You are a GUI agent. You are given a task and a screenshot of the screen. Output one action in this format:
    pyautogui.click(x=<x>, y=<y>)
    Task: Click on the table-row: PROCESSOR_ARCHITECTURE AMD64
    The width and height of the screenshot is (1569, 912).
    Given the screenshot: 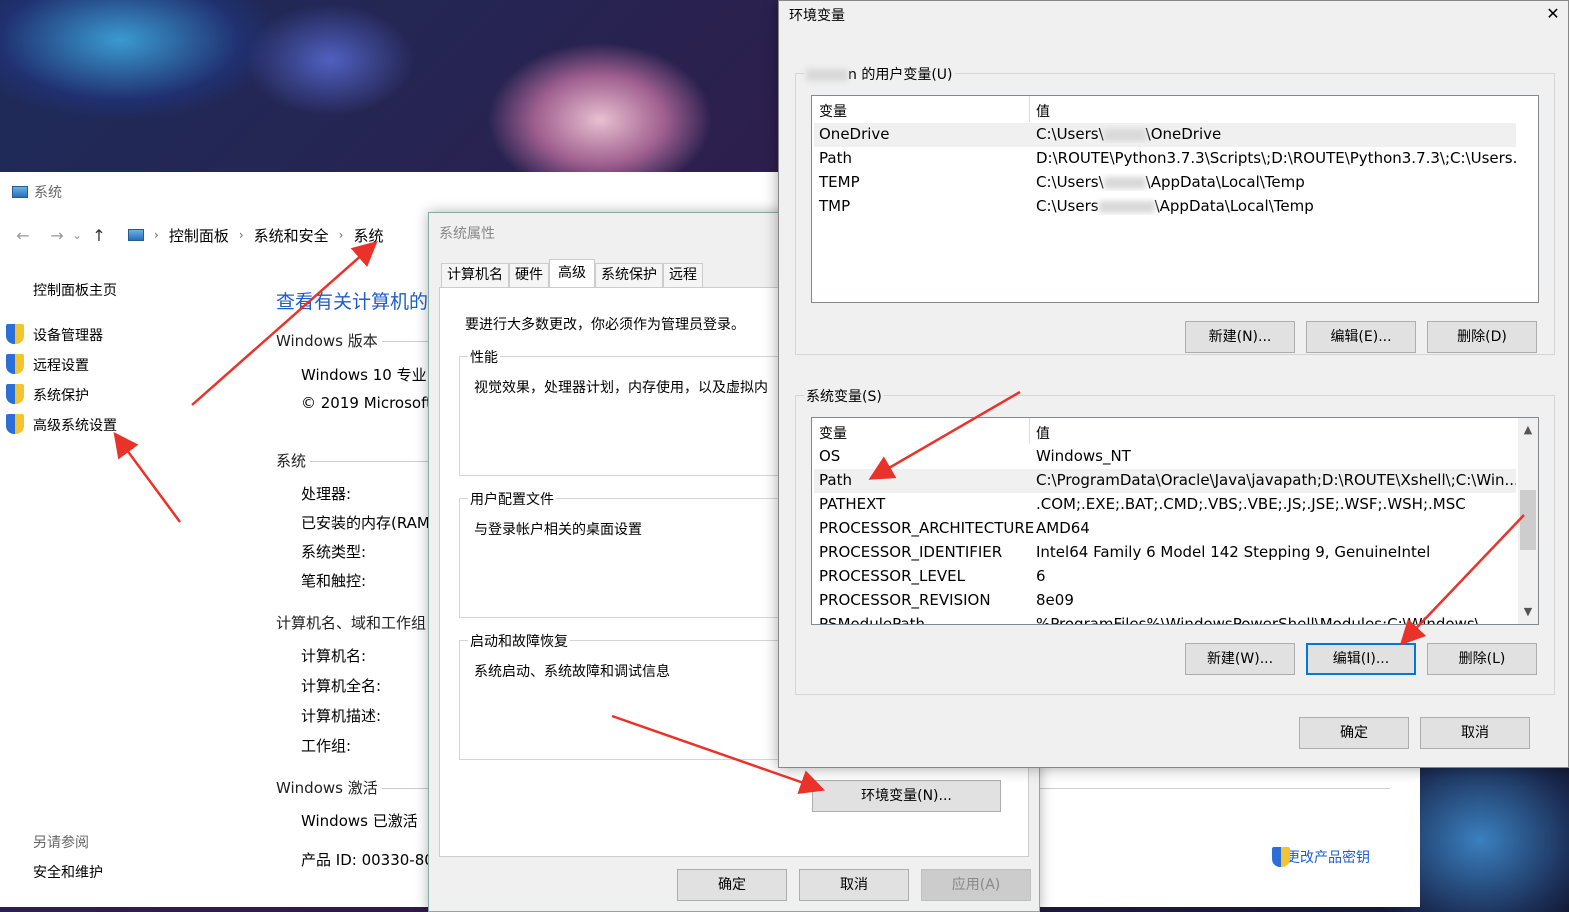 What is the action you would take?
    pyautogui.click(x=1165, y=529)
    